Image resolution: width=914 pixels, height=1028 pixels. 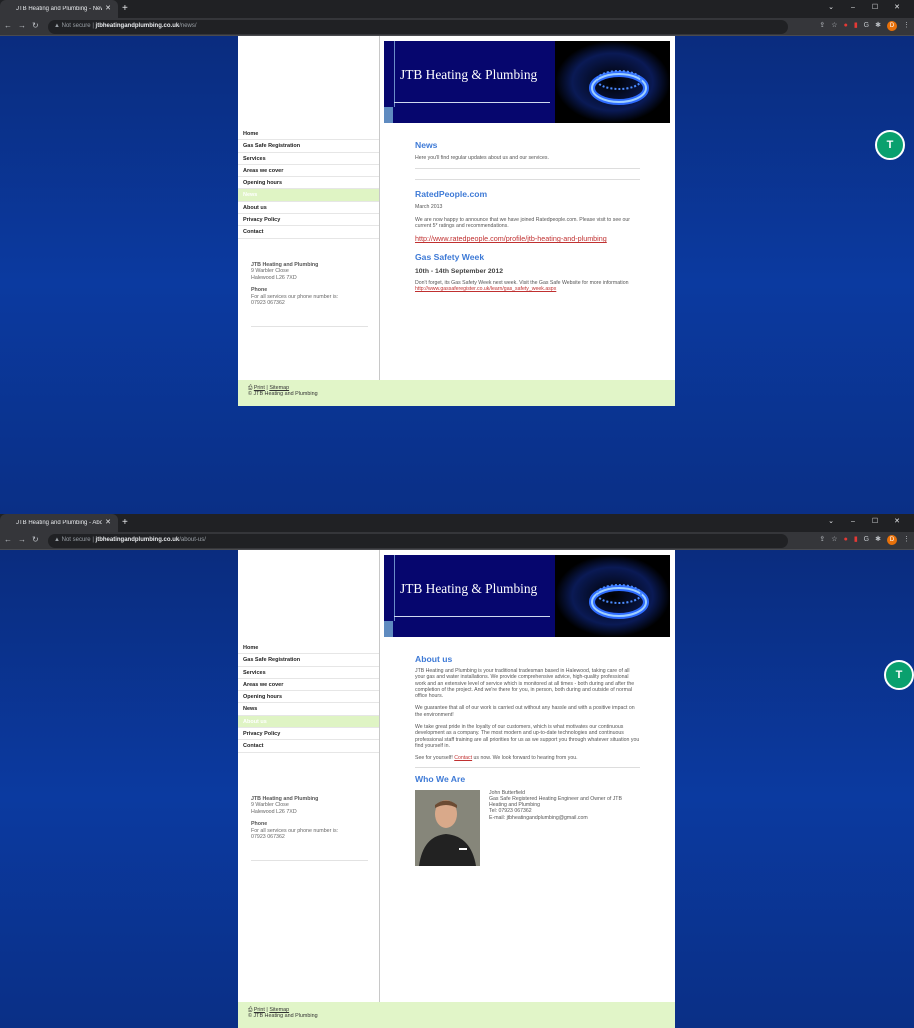 I want to click on gas-flame-image, so click(x=612, y=596).